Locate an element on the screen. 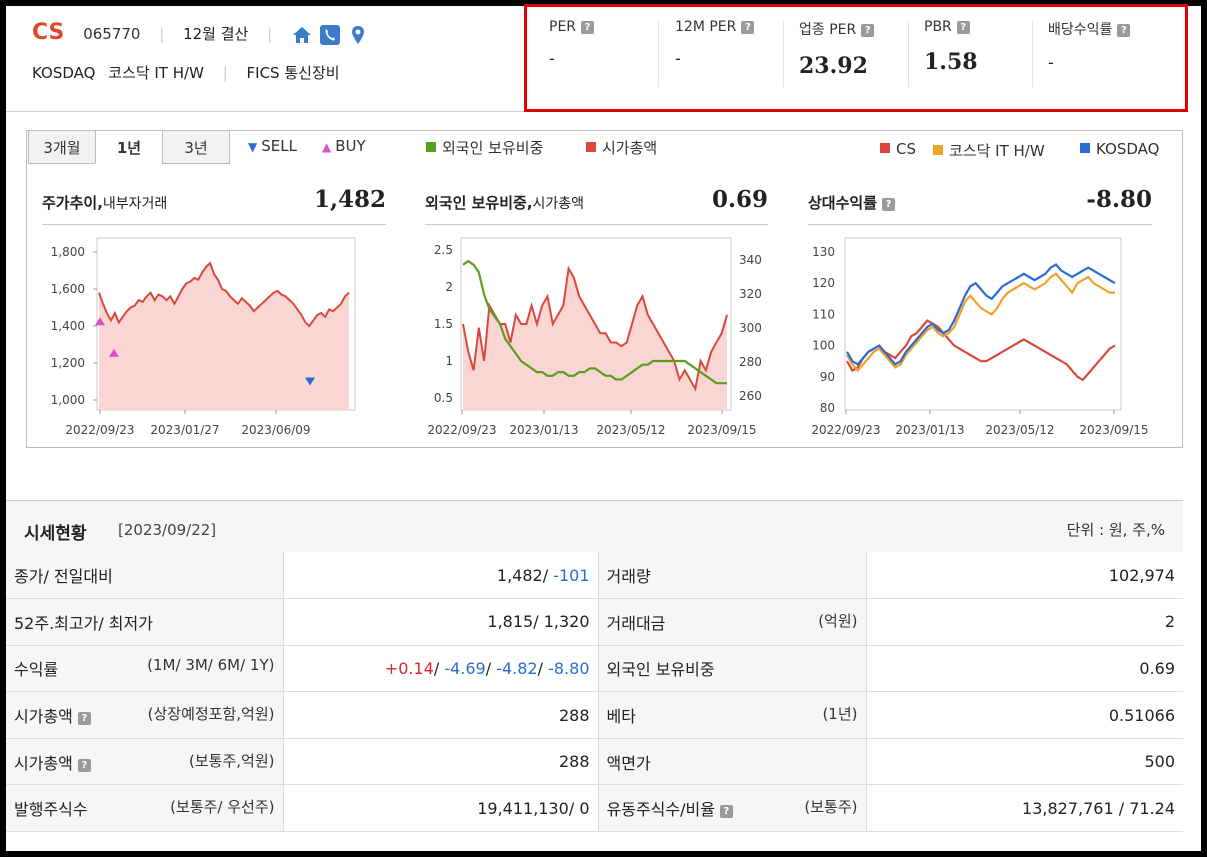  y-tick-label: 1,200 is located at coordinates (68, 363).